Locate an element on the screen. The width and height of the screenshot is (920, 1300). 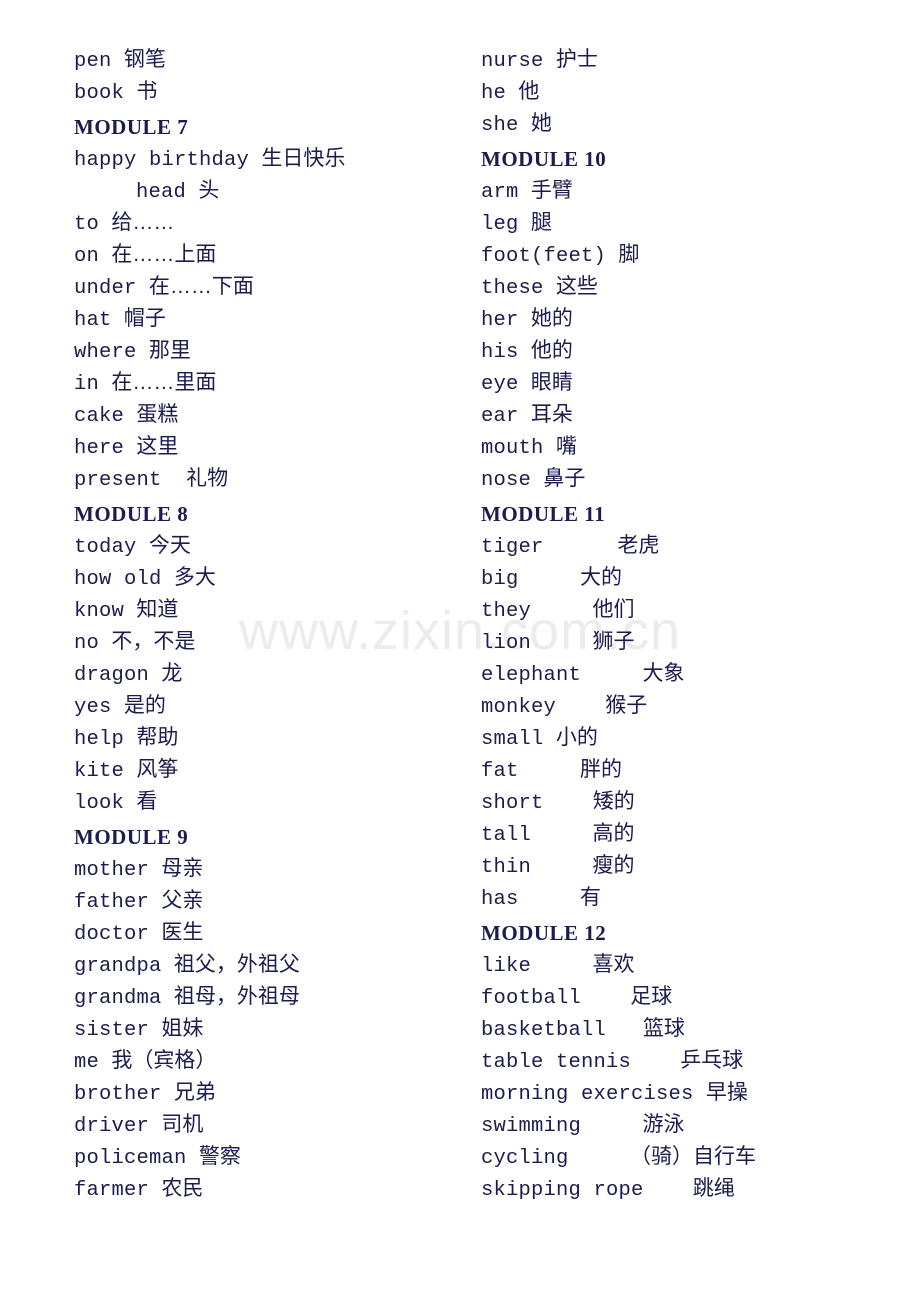
vocabulary-entry: in 在……里面 is located at coordinates (269, 383).